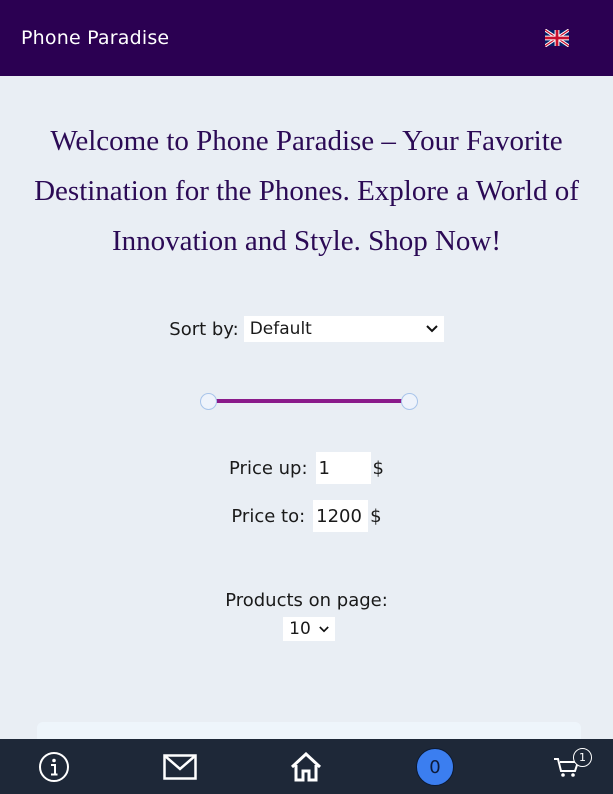 The image size is (613, 794). What do you see at coordinates (280, 329) in the screenshot?
I see `sort-selected-value: Default` at bounding box center [280, 329].